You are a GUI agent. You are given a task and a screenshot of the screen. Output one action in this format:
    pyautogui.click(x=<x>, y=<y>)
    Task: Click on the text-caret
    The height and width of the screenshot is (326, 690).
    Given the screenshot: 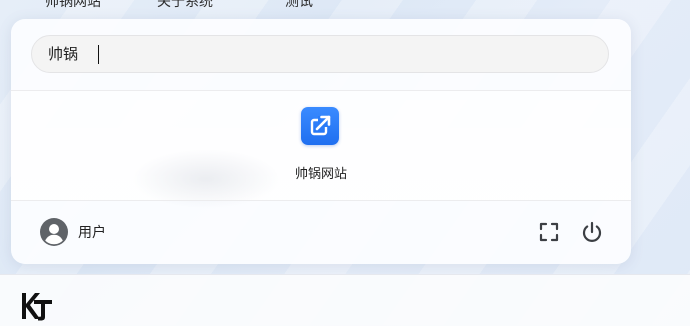 What is the action you would take?
    pyautogui.click(x=98, y=54)
    